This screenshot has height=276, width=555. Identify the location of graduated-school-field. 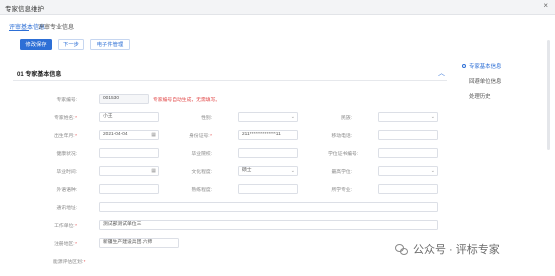
(268, 153).